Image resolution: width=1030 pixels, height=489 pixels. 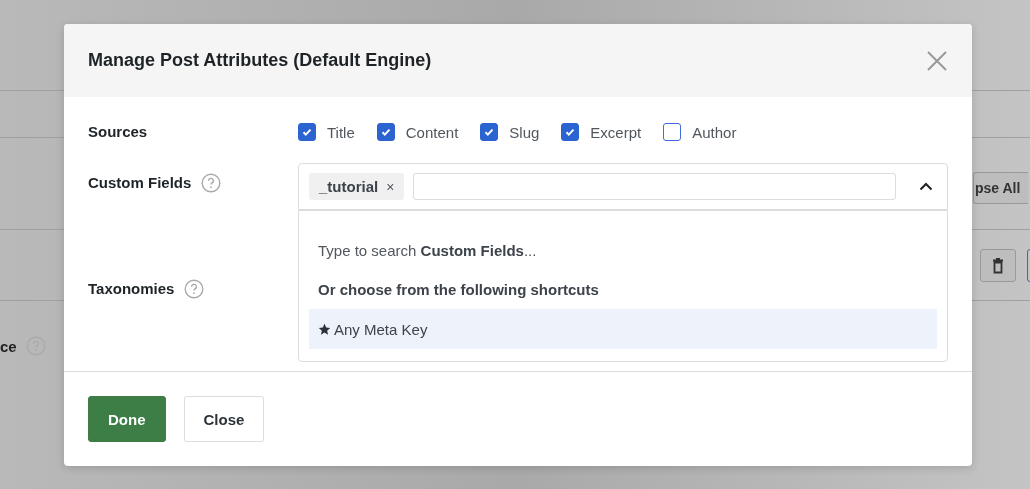 I want to click on chevron-up-icon, so click(x=926, y=186).